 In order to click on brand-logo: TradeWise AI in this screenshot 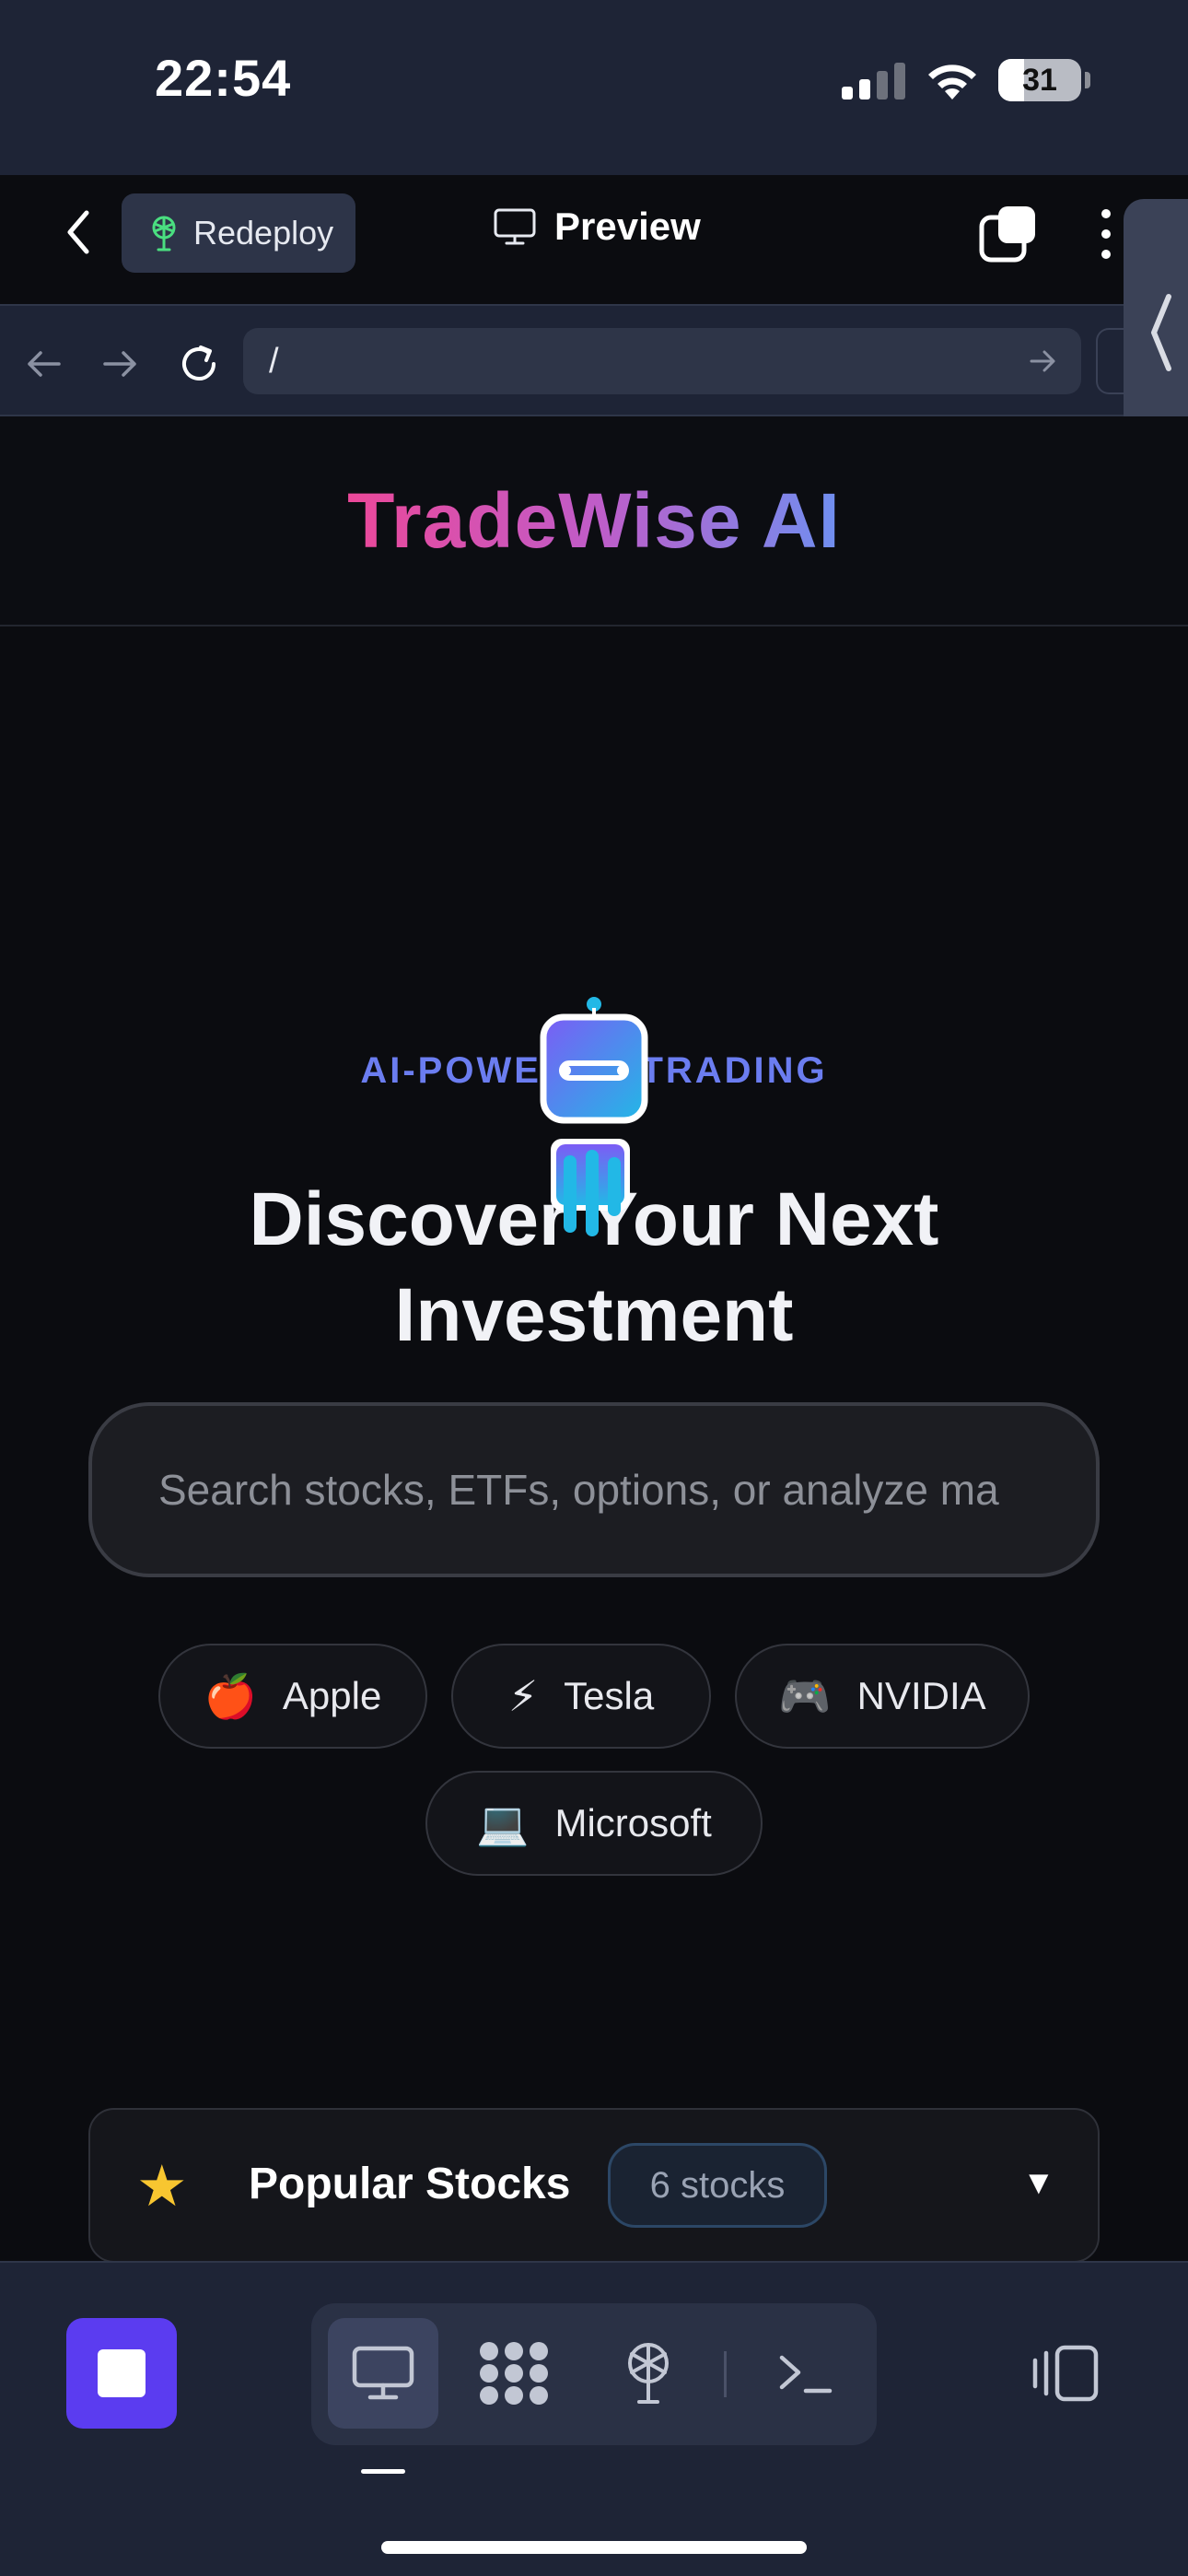, I will do `click(594, 521)`.